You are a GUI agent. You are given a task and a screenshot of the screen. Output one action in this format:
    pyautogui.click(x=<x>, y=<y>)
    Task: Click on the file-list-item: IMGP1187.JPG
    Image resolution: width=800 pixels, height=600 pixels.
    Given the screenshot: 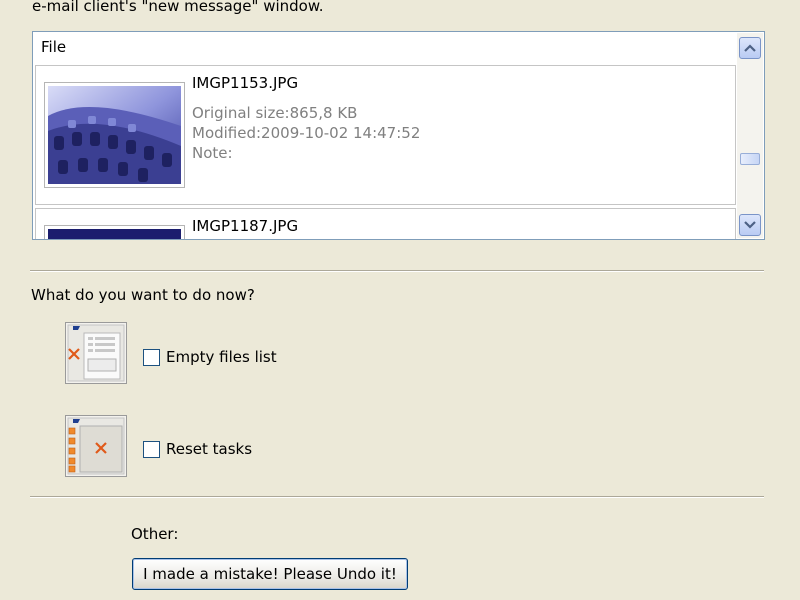 What is the action you would take?
    pyautogui.click(x=385, y=223)
    